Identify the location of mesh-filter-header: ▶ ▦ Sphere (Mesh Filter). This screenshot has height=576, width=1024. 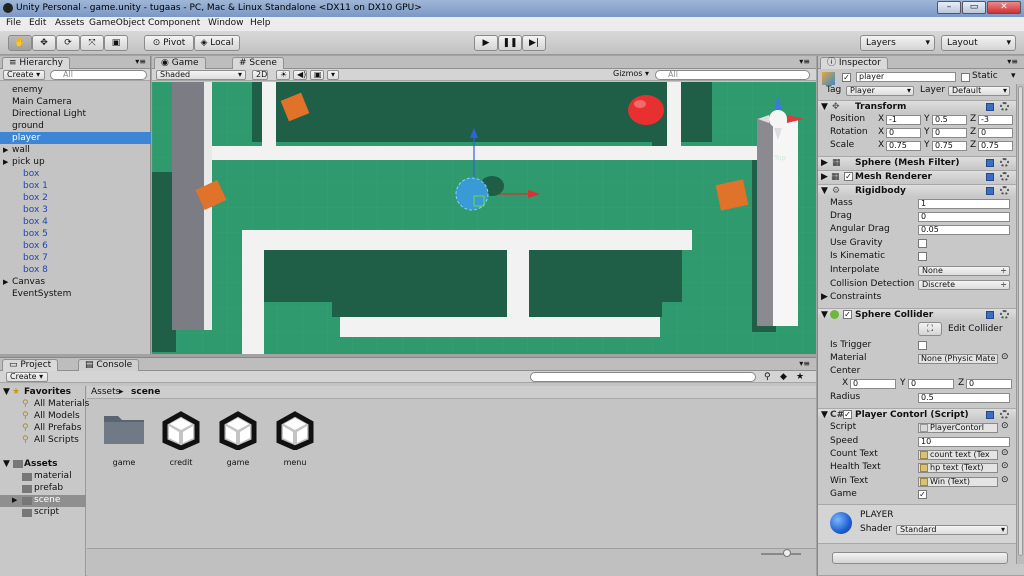
(917, 162).